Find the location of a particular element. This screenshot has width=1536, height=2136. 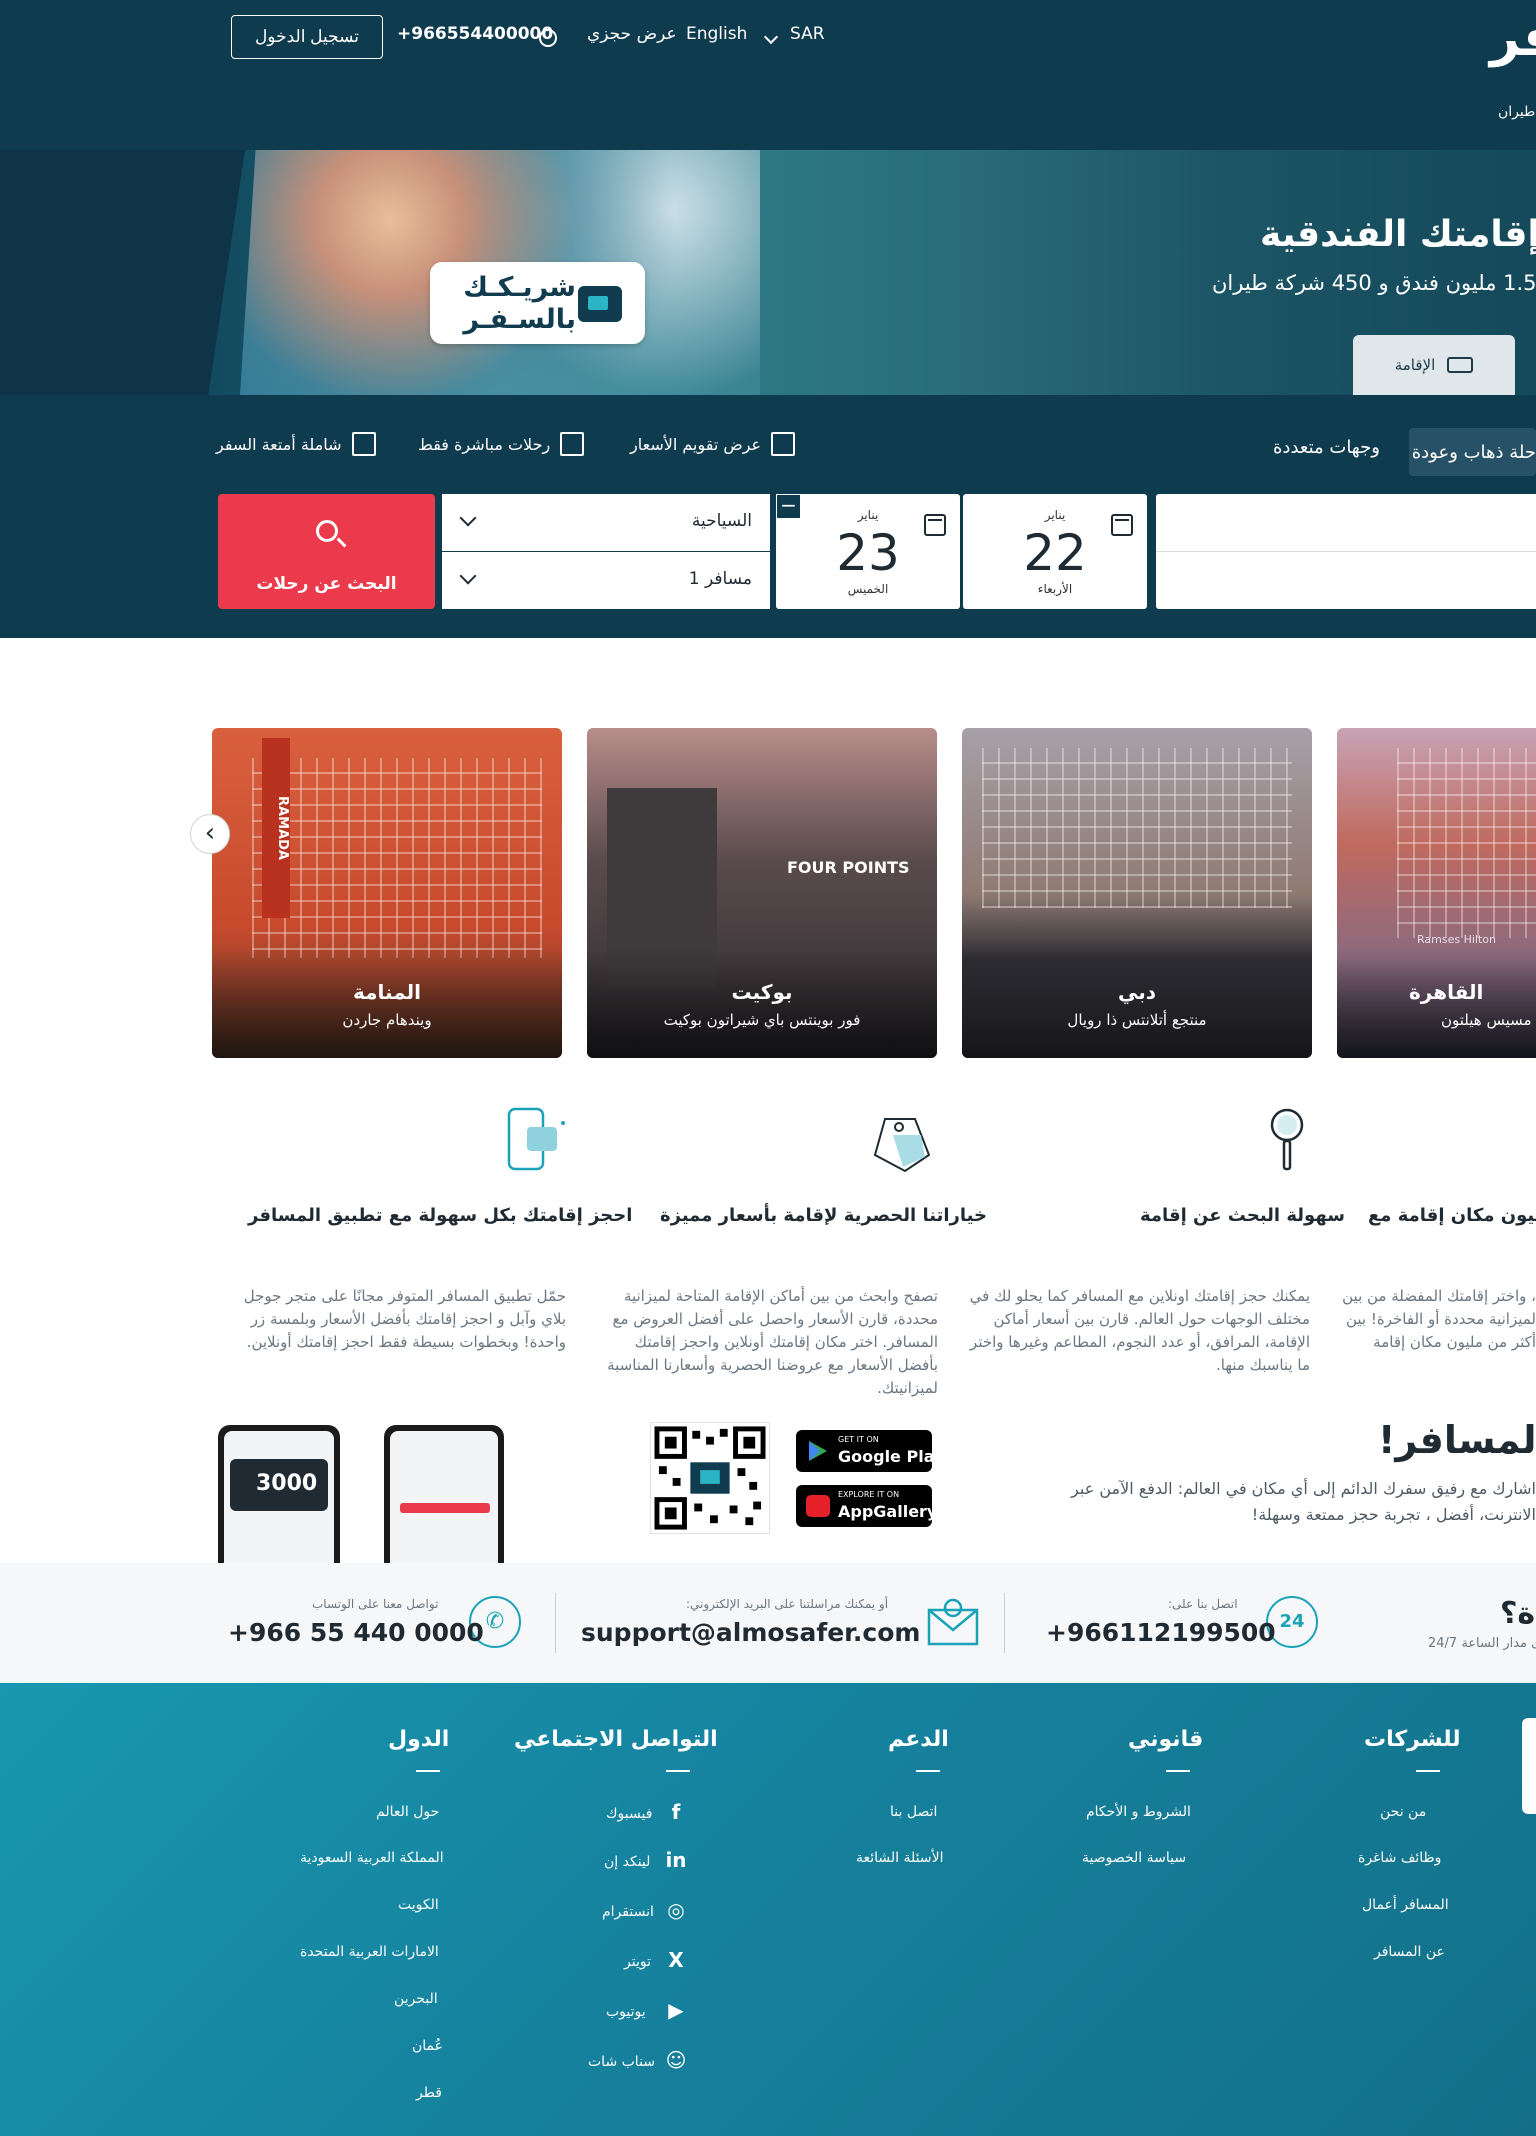

footer-logo-edge is located at coordinates (1529, 1766).